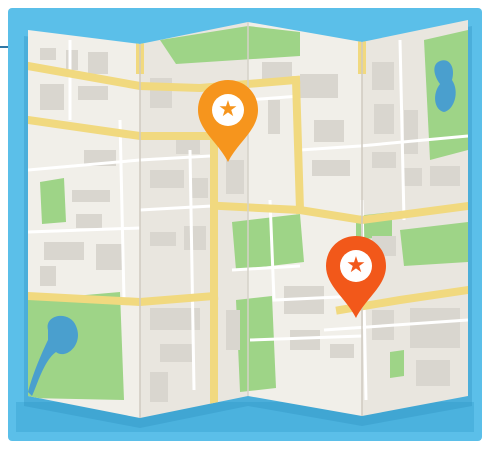 This screenshot has height=449, width=490. Describe the element at coordinates (76, 346) in the screenshot. I see `park-bottom-left` at that location.